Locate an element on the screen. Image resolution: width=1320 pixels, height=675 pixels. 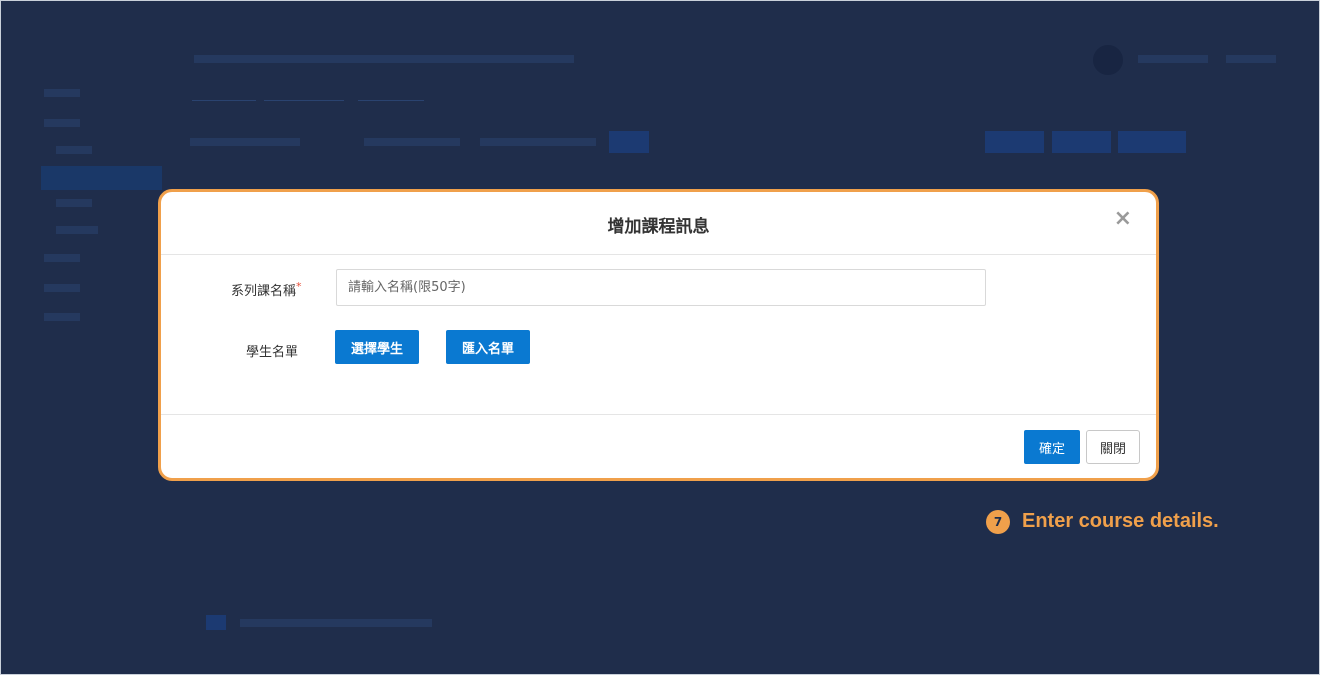
confirm-button: 確定 is located at coordinates (1052, 447).